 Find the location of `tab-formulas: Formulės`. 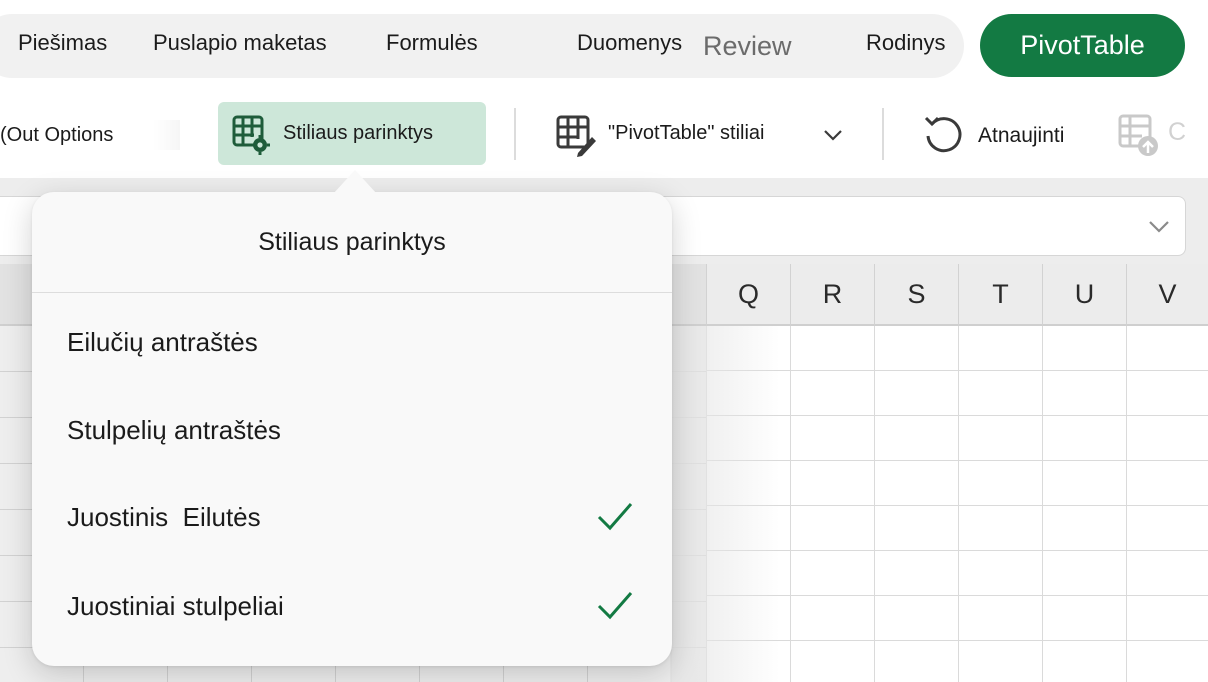

tab-formulas: Formulės is located at coordinates (432, 43).